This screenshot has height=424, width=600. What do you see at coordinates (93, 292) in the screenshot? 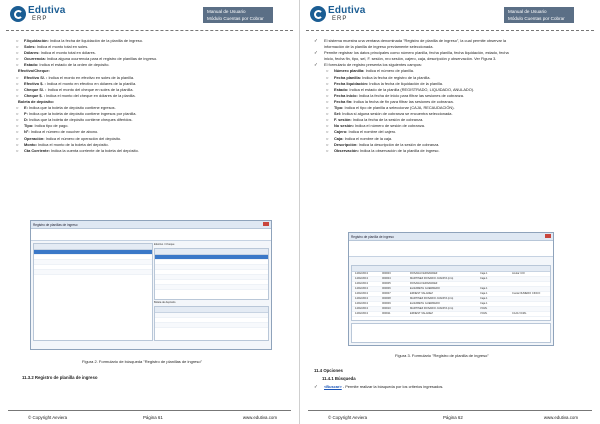
I see `screenshot-planillas-grid` at bounding box center [93, 292].